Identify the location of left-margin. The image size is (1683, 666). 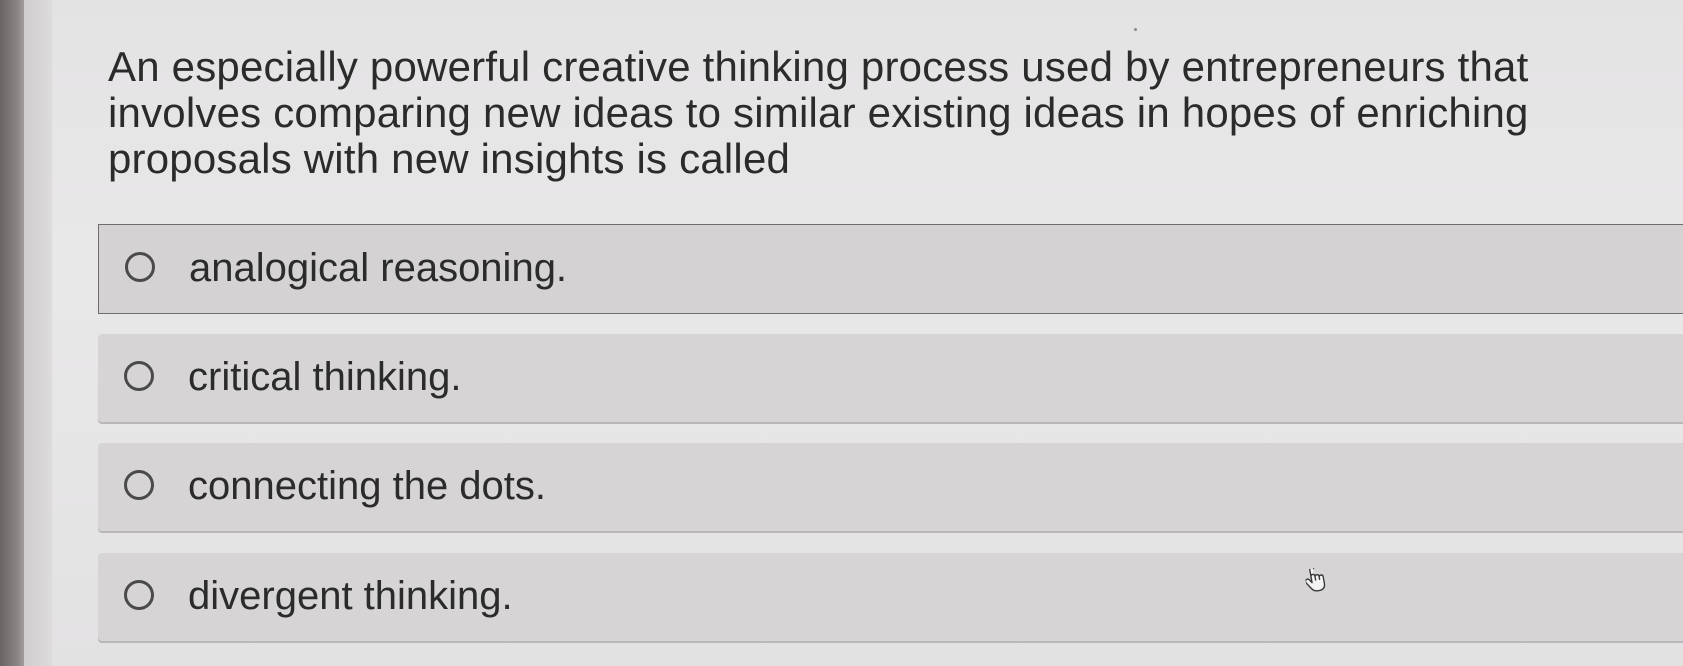
(38, 333).